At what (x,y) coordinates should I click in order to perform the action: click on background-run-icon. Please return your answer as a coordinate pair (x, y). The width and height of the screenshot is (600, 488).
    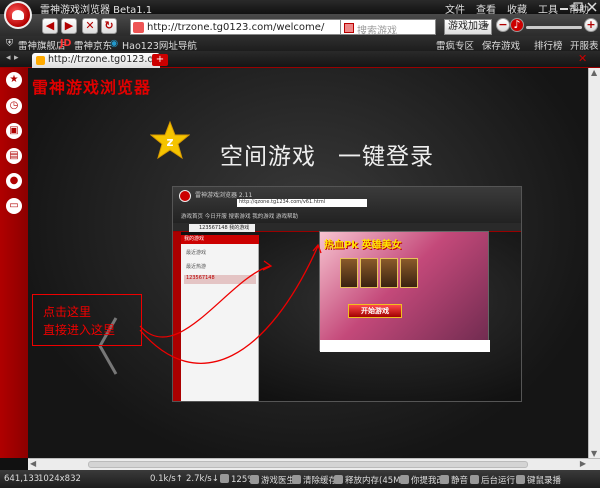
    Looking at the image, I should click on (474, 479).